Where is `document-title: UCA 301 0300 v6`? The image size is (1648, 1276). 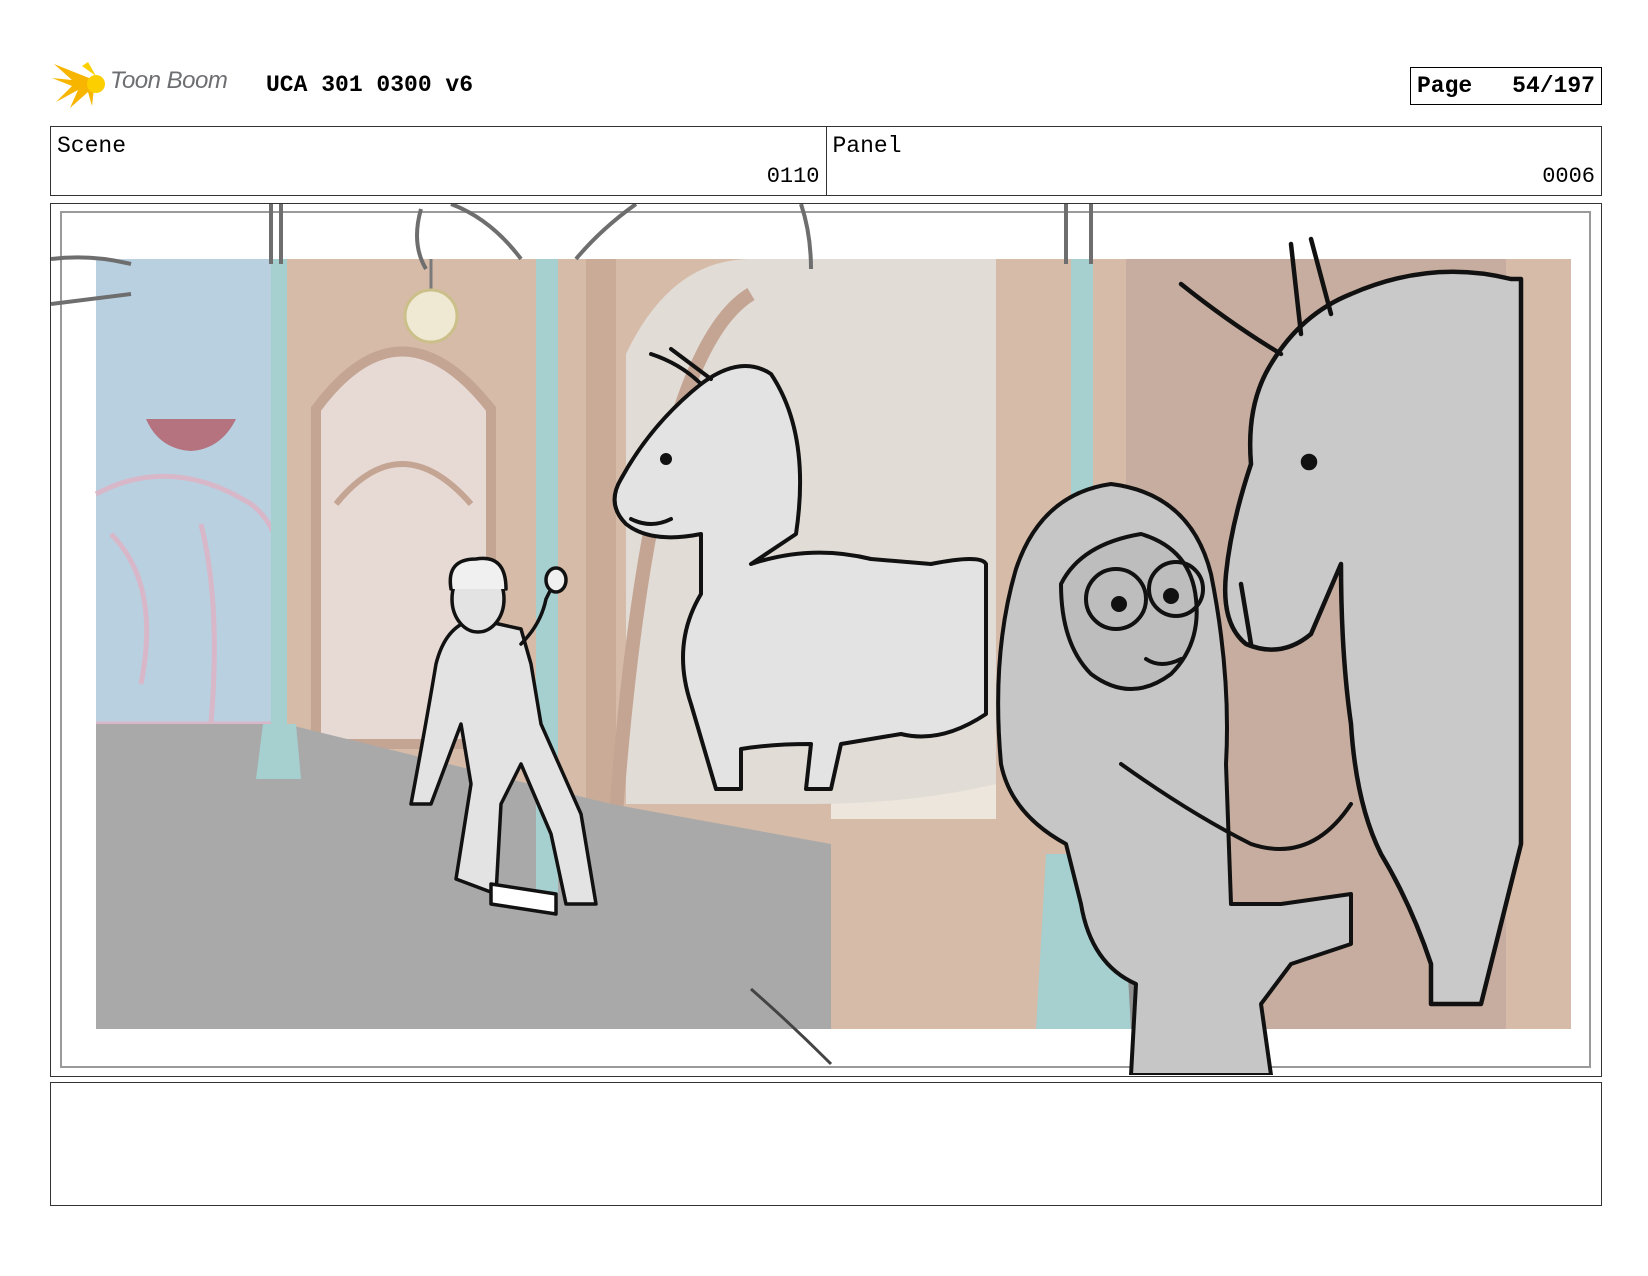
document-title: UCA 301 0300 v6 is located at coordinates (370, 85).